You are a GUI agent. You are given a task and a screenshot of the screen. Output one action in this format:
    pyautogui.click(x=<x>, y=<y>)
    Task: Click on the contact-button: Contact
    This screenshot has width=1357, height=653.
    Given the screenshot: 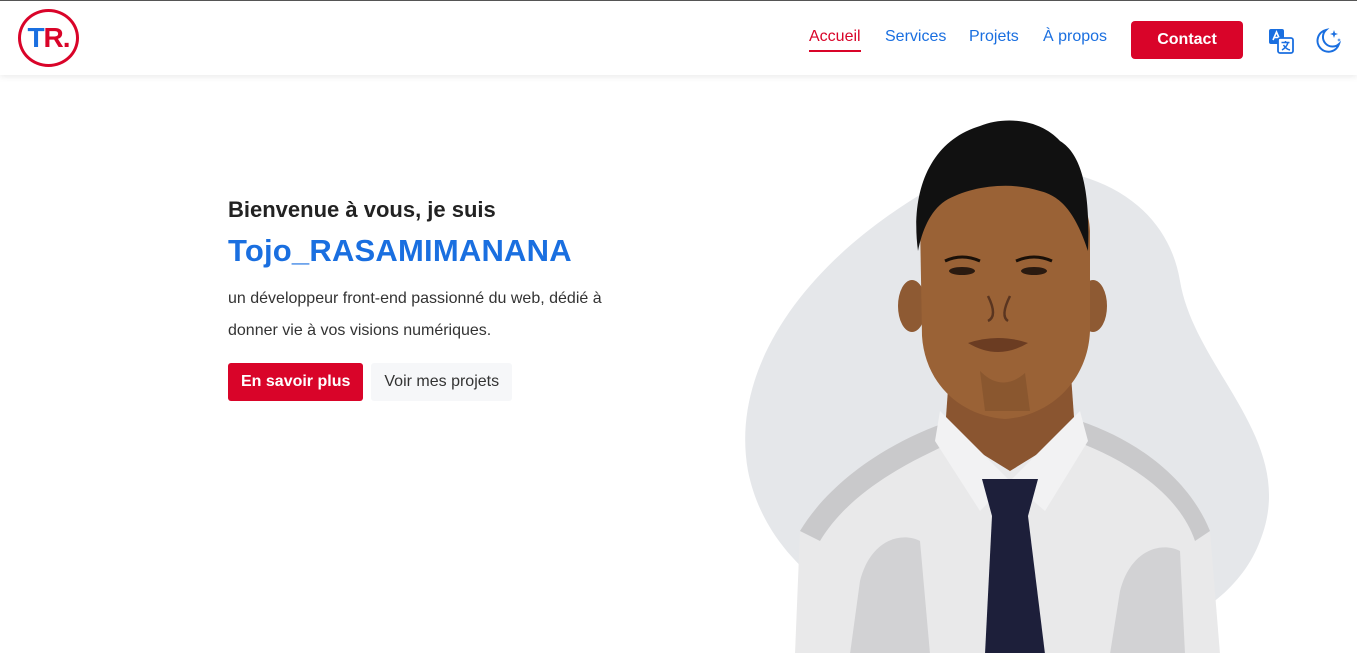 What is the action you would take?
    pyautogui.click(x=1187, y=40)
    